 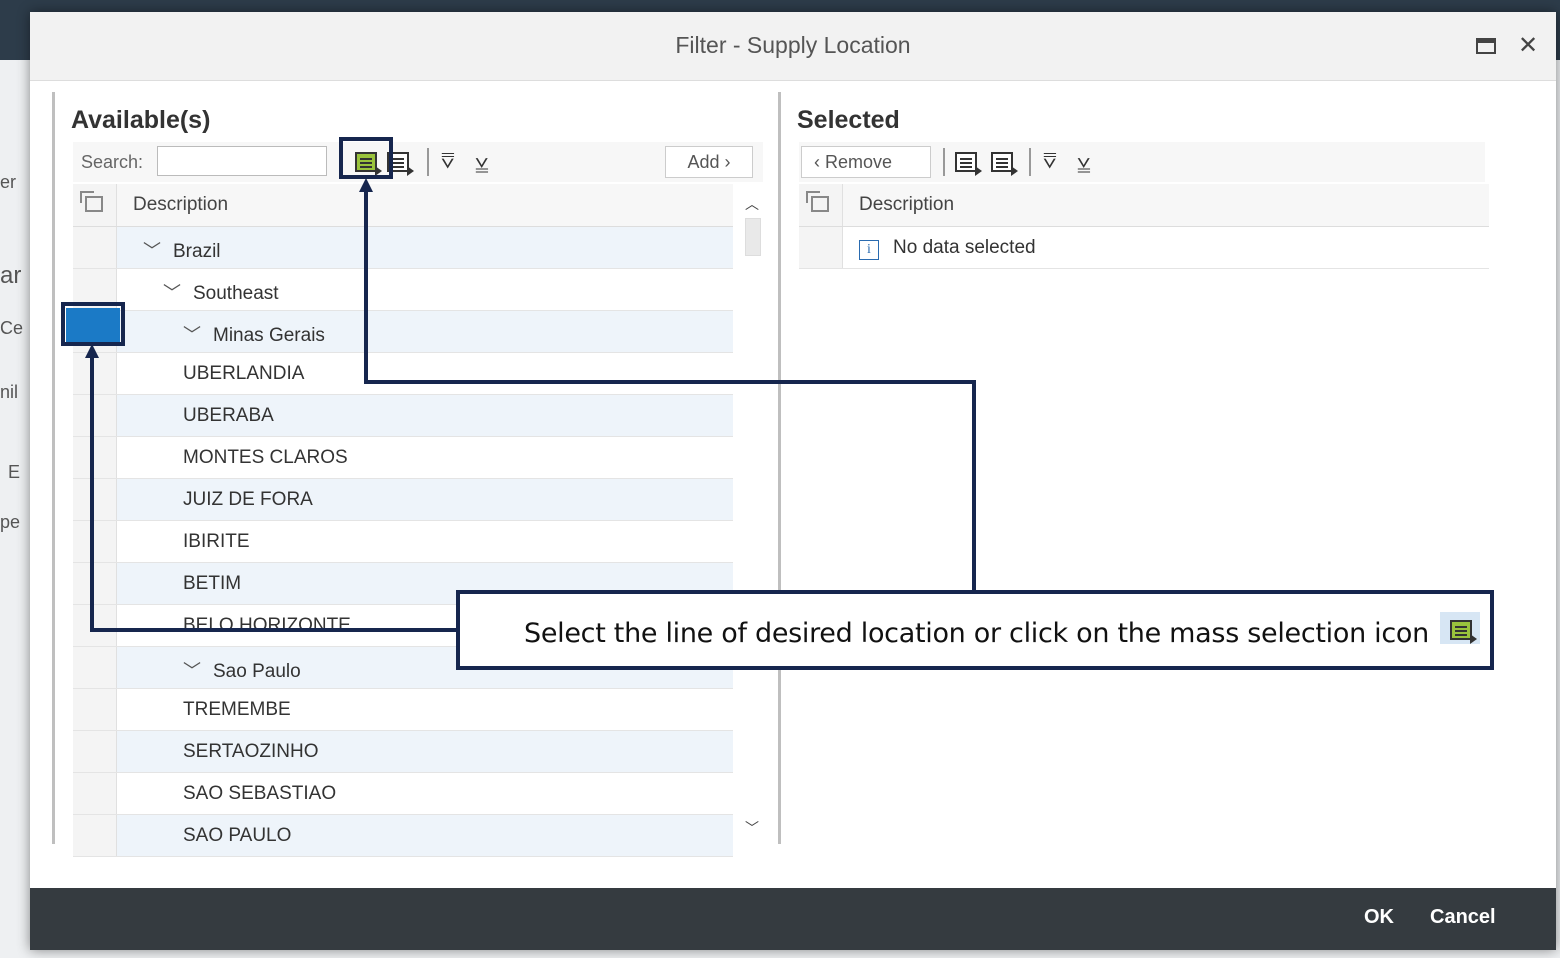 I want to click on tree-item: TREMEMBE, so click(x=237, y=710).